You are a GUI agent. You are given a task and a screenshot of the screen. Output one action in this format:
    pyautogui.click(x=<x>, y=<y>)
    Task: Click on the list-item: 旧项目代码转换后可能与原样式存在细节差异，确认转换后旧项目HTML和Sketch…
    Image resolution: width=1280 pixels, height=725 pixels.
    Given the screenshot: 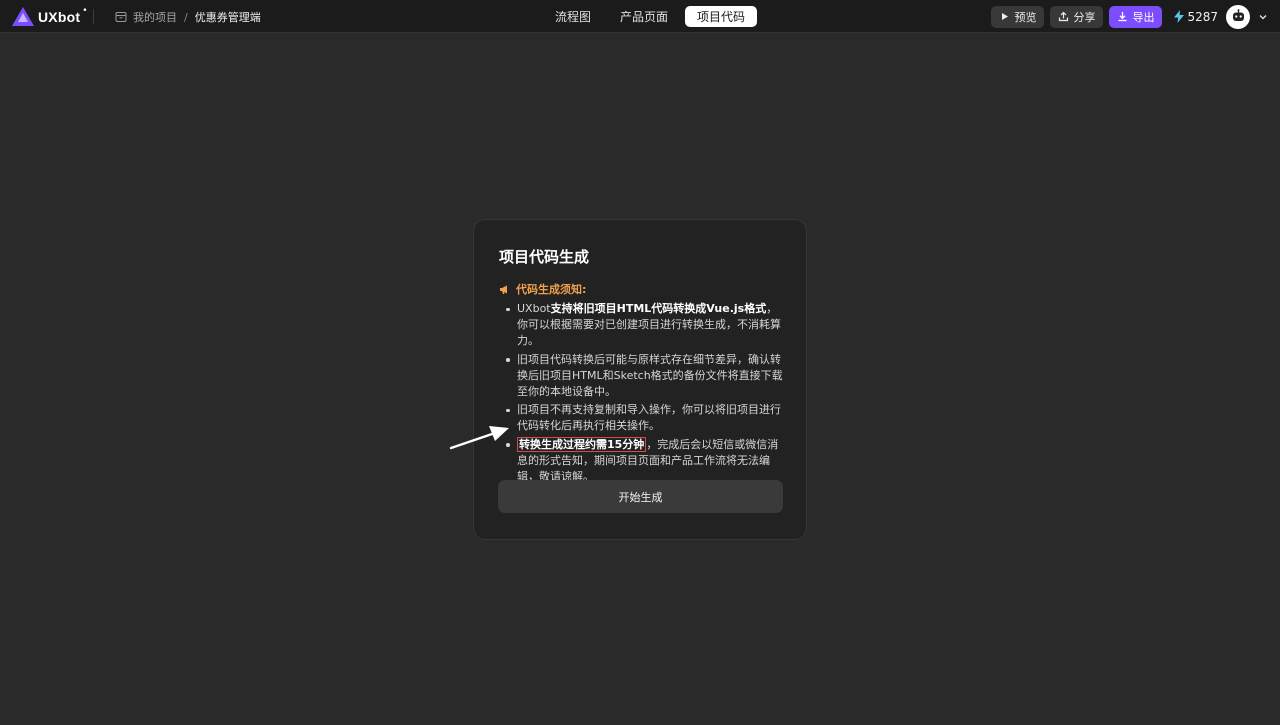 What is the action you would take?
    pyautogui.click(x=645, y=376)
    